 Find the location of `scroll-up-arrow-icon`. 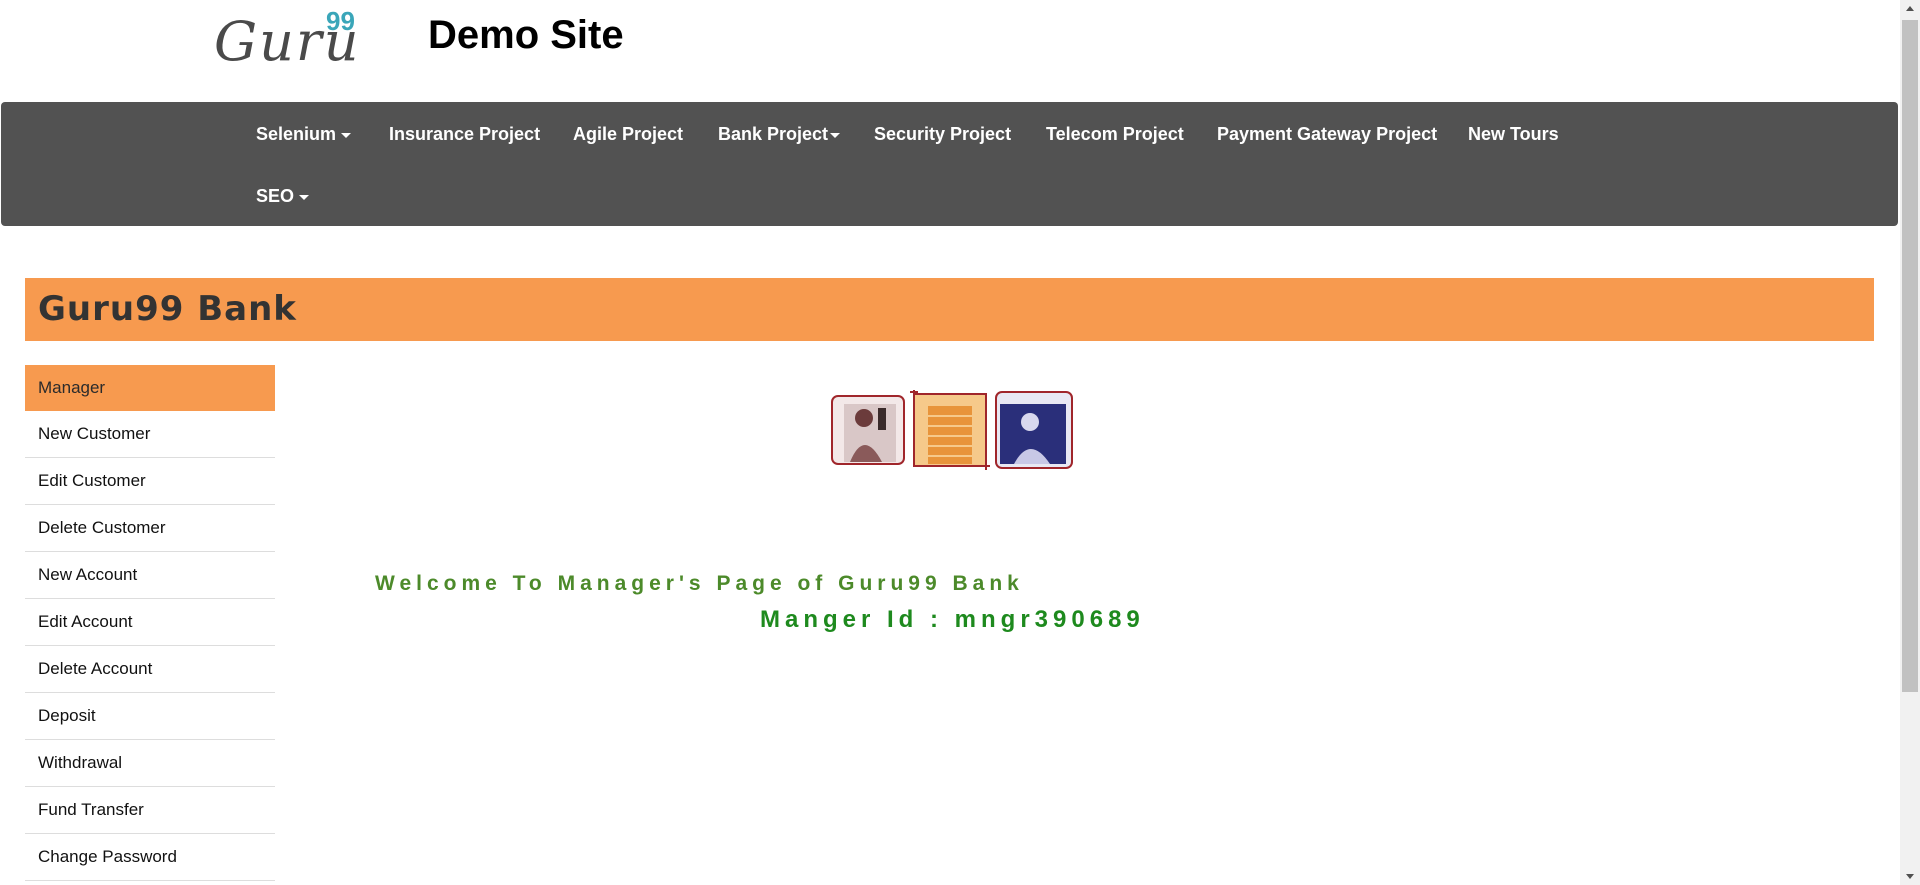

scroll-up-arrow-icon is located at coordinates (1910, 8).